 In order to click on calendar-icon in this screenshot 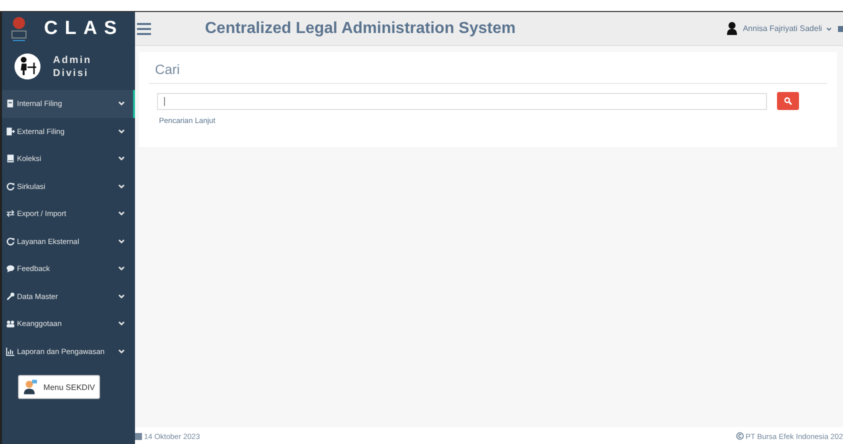, I will do `click(138, 436)`.